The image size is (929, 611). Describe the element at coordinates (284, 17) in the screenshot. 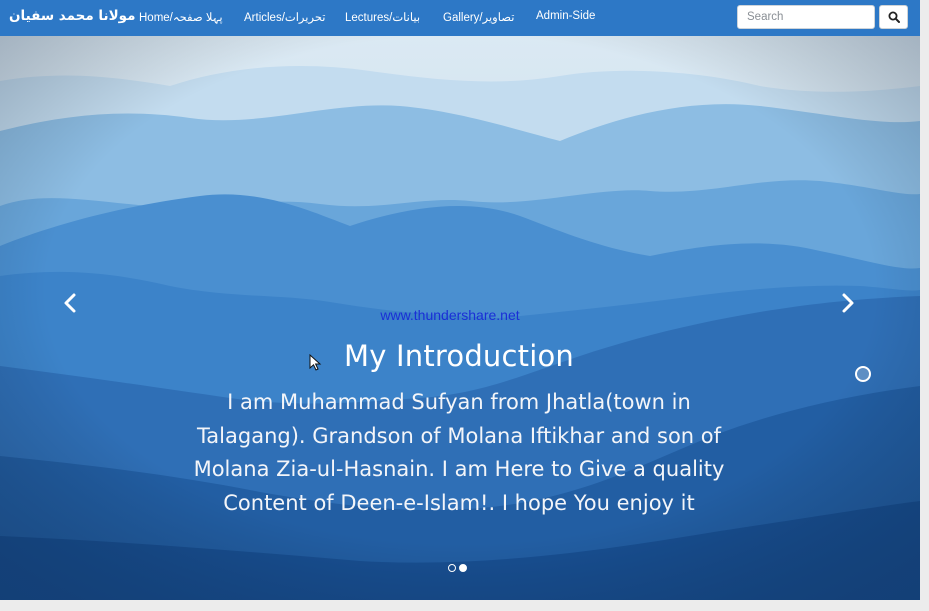

I see `nav-articles: Articles/تحریرات` at that location.